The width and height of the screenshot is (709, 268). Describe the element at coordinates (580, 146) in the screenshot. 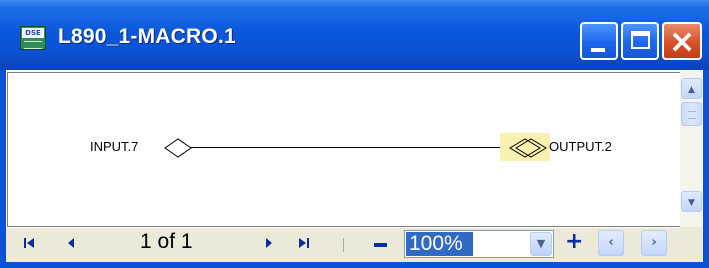

I see `output-port-label: OUTPUT.2` at that location.